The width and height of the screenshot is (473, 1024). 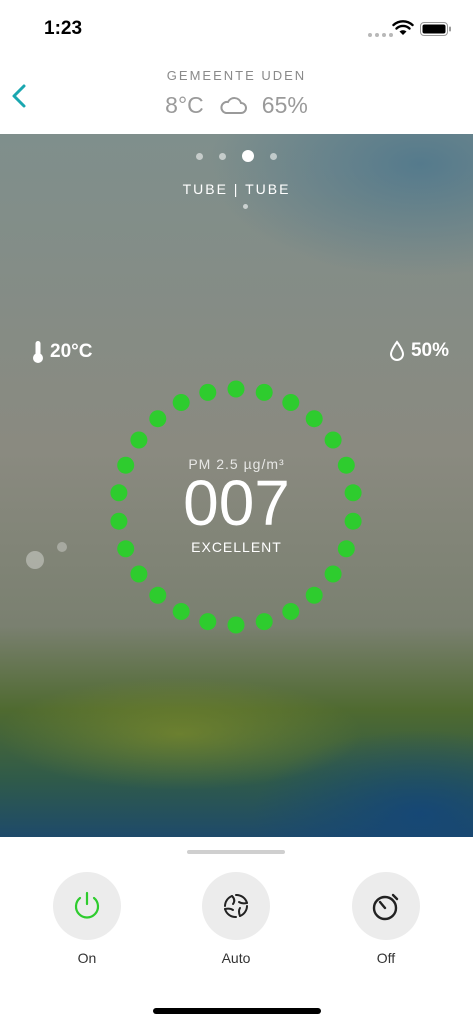 I want to click on power-on-circle, so click(x=87, y=906).